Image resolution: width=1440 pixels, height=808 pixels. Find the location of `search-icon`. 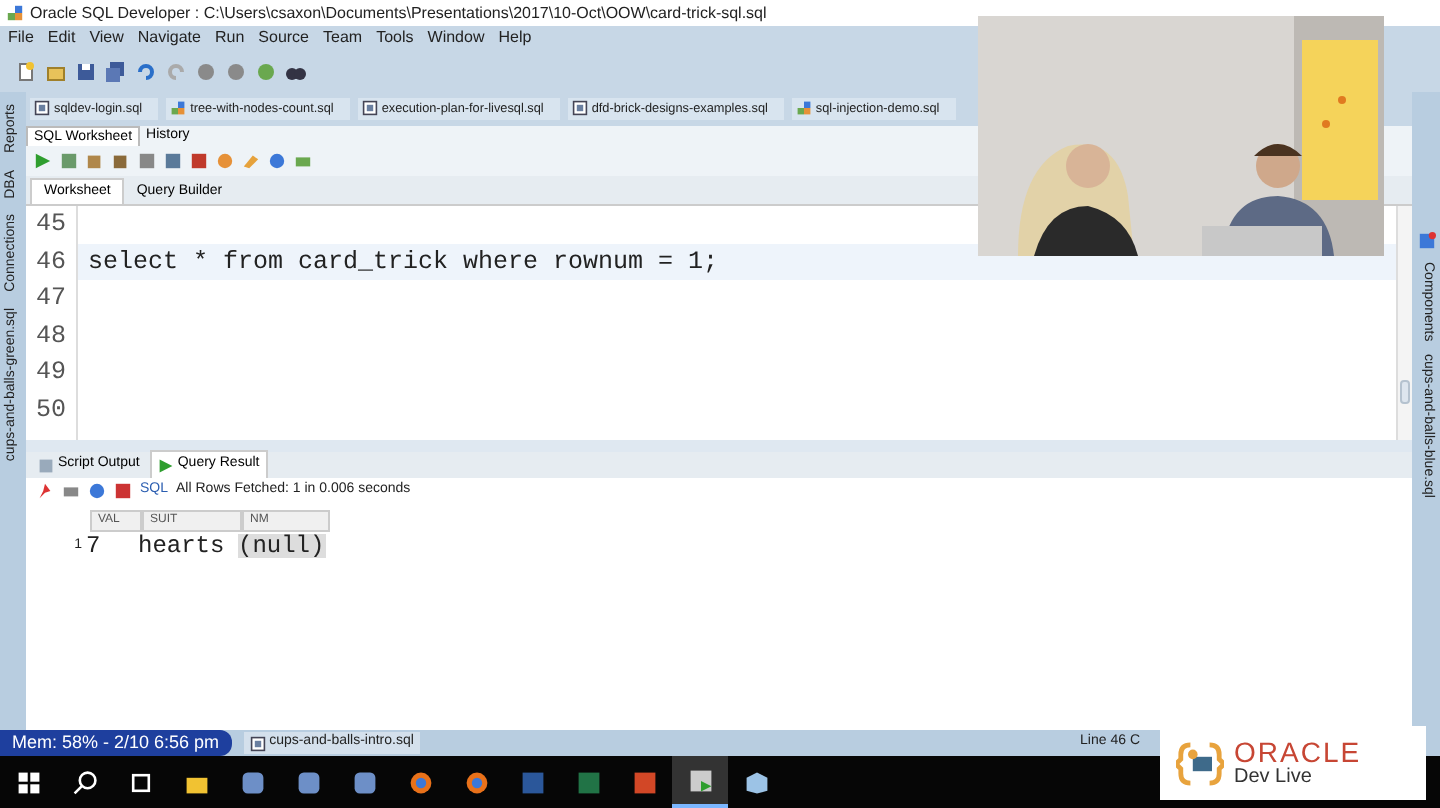

search-icon is located at coordinates (84, 782).